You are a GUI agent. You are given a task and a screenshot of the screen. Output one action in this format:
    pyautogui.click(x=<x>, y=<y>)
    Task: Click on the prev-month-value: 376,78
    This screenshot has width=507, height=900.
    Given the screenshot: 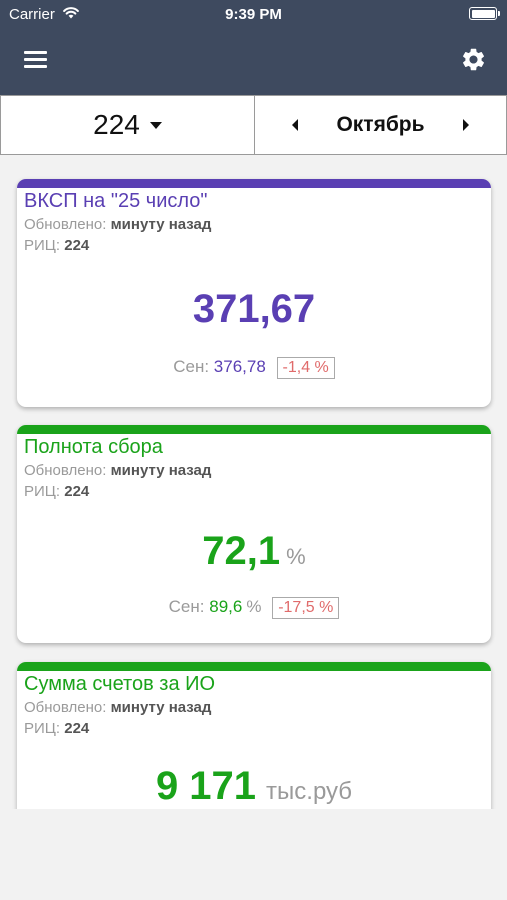 What is the action you would take?
    pyautogui.click(x=239, y=366)
    